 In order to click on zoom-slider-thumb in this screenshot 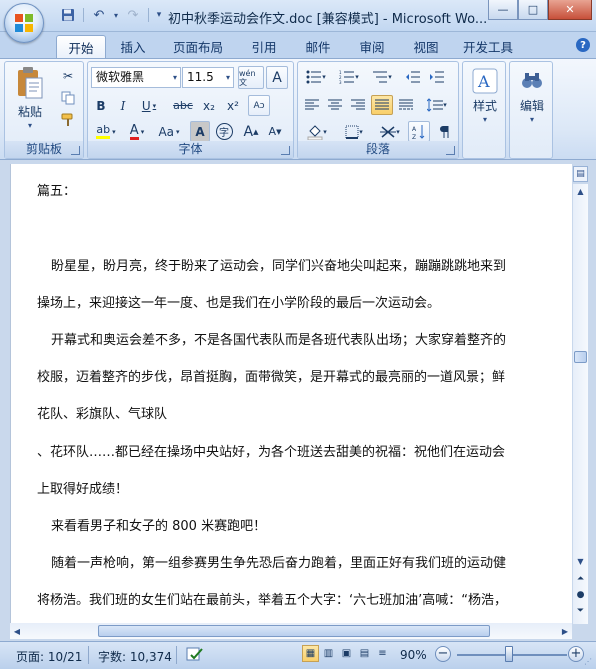, I will do `click(509, 654)`.